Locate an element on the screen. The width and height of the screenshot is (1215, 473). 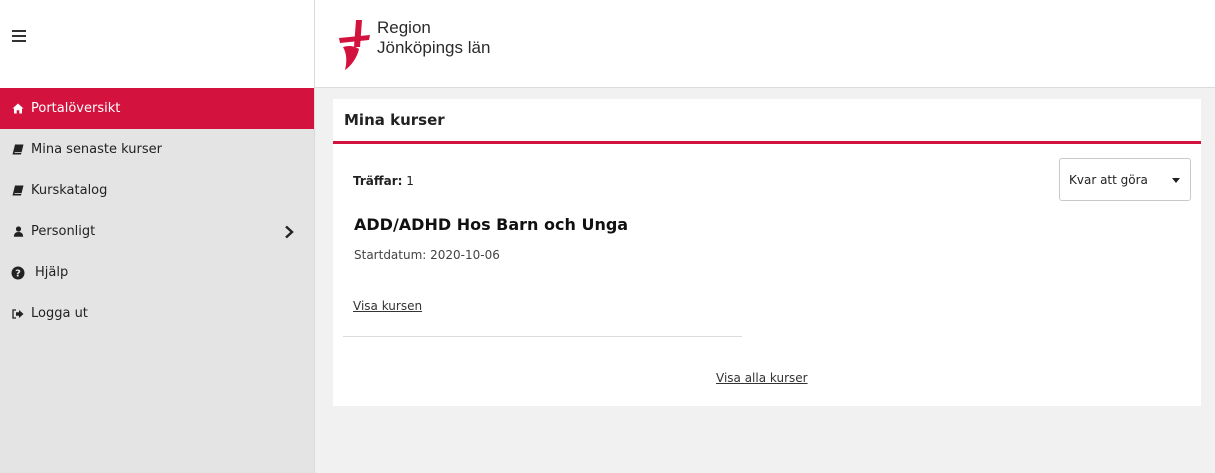
question-circle-icon: ? is located at coordinates (18, 273).